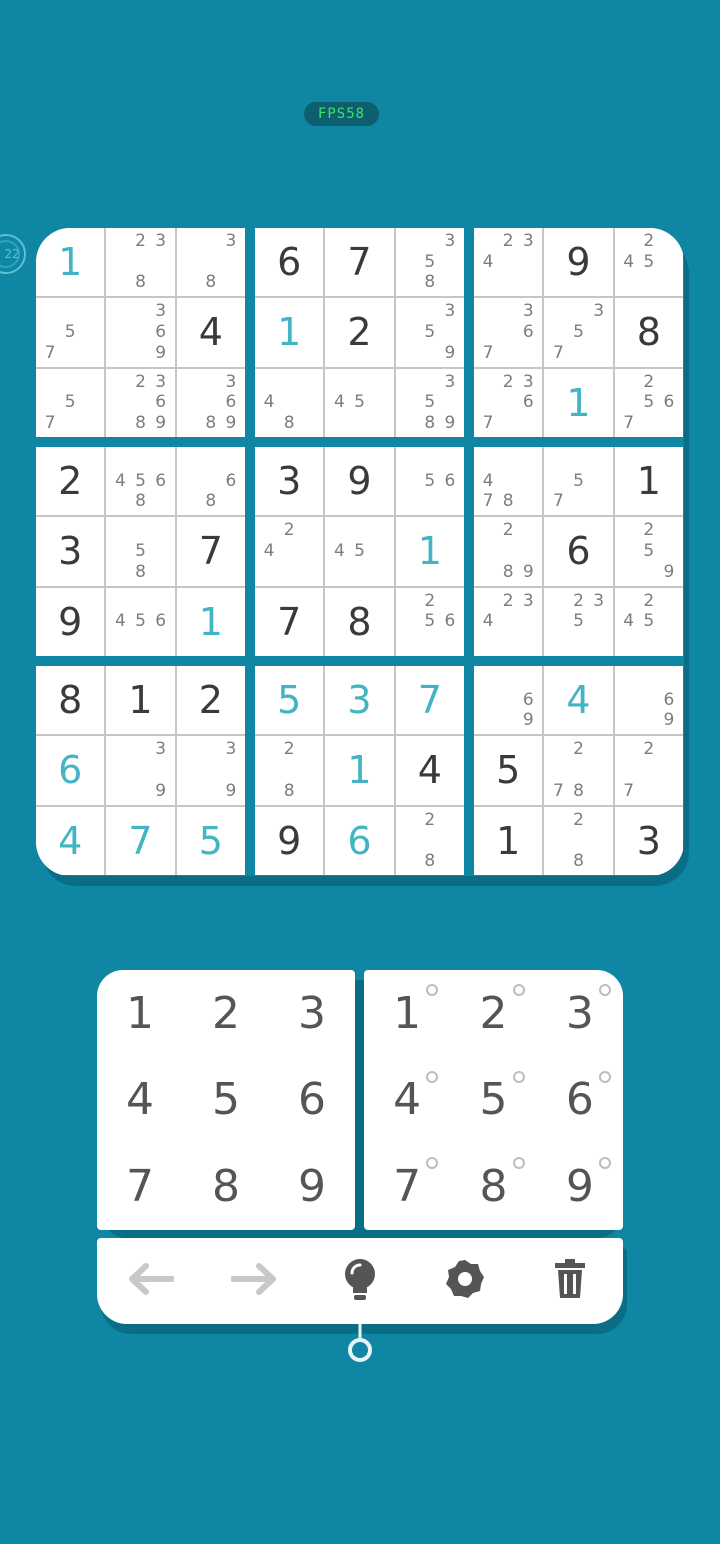  I want to click on pull-handle, so click(360, 1344).